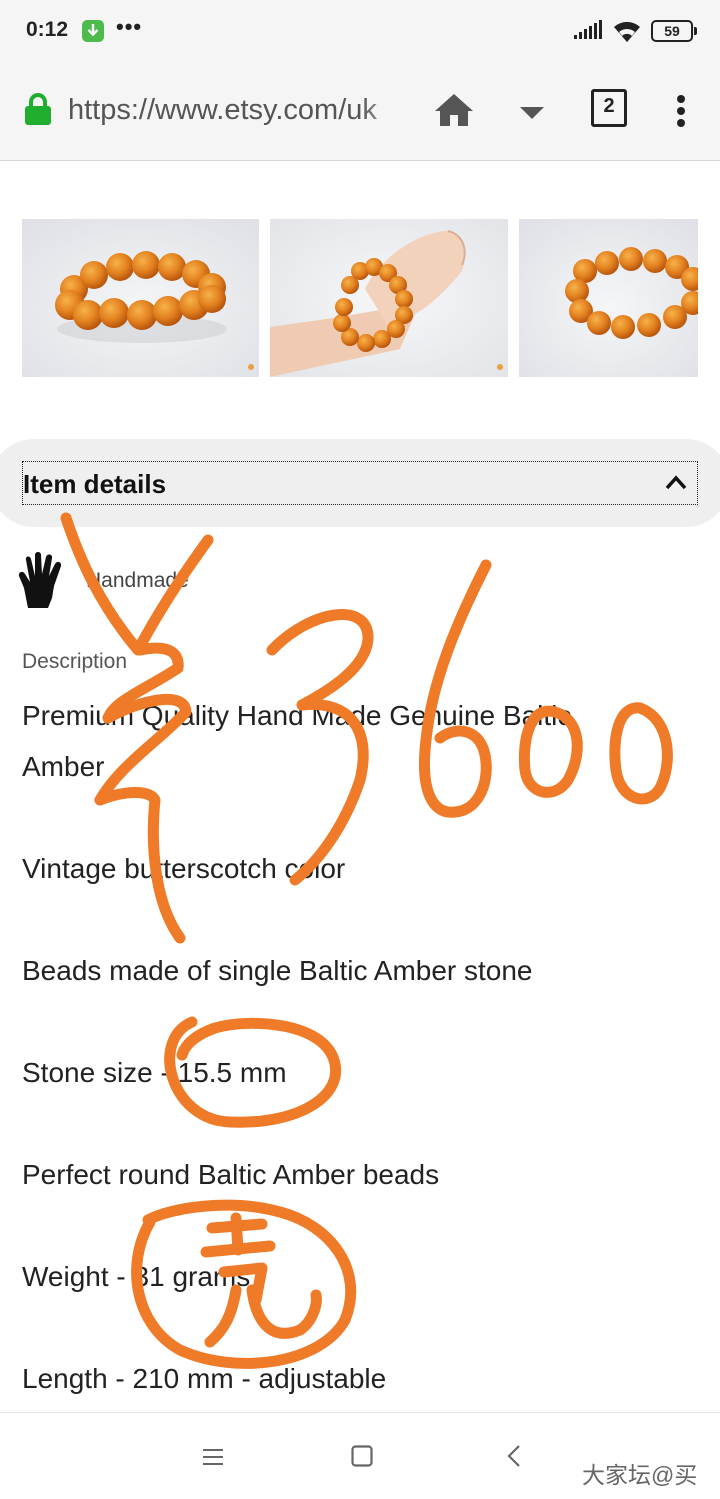 The image size is (720, 1499). What do you see at coordinates (204, 1378) in the screenshot?
I see `description-line: Length - 210 mm - adjustable` at bounding box center [204, 1378].